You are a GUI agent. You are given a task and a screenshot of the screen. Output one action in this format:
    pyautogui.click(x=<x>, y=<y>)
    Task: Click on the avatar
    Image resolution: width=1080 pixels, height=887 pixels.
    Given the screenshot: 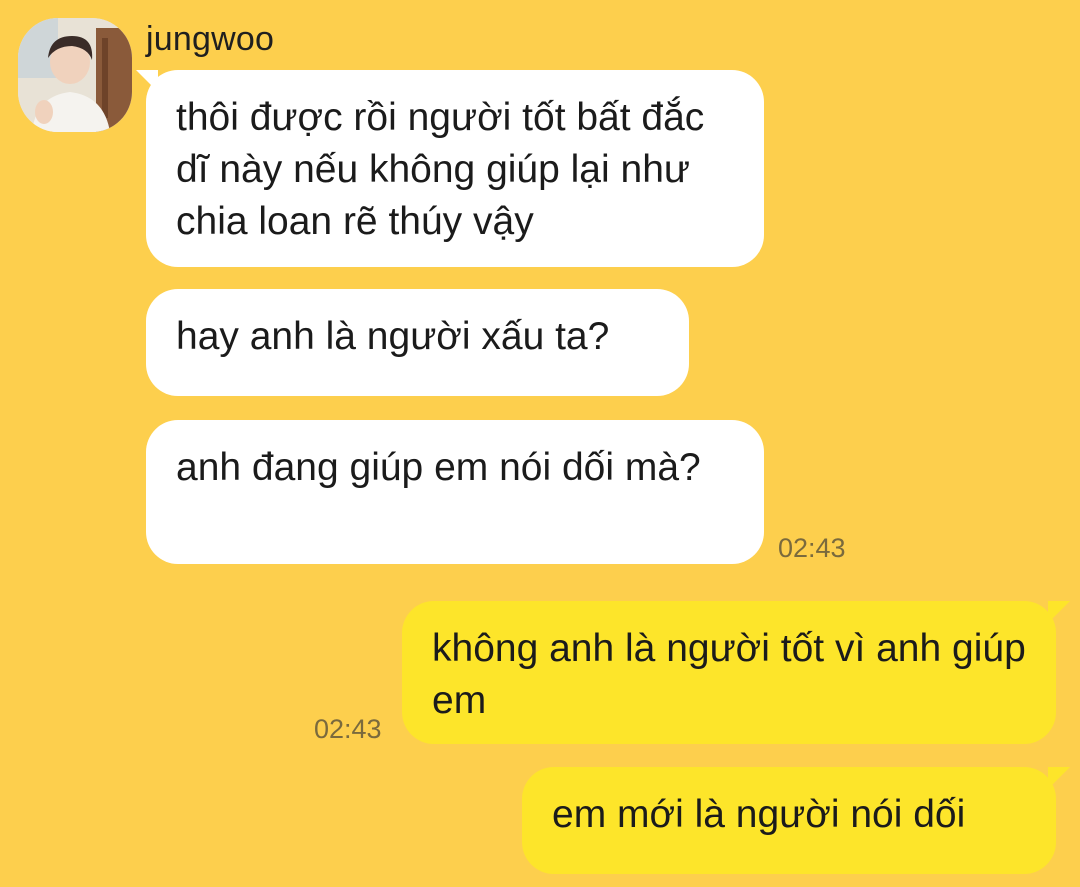 What is the action you would take?
    pyautogui.click(x=75, y=75)
    